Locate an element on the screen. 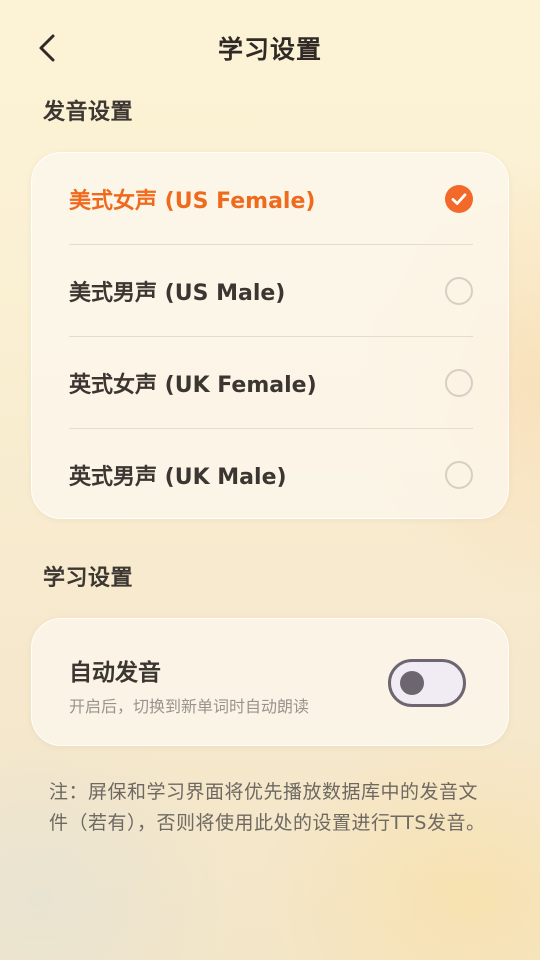 The height and width of the screenshot is (960, 540). voice-option-uk-male: 英式男声 (UK Male) is located at coordinates (271, 474).